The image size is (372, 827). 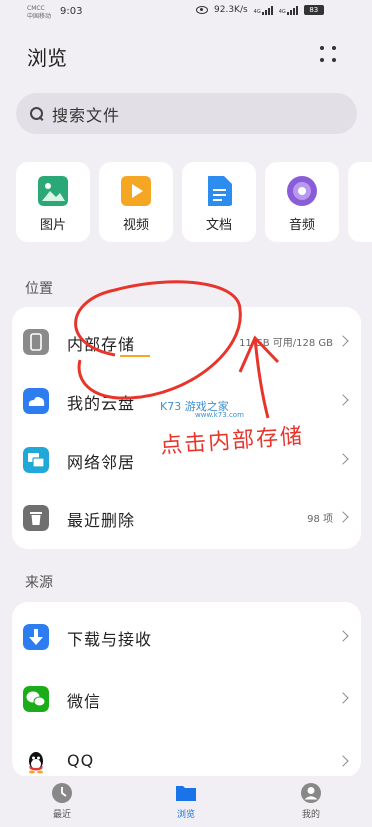 What do you see at coordinates (186, 55) in the screenshot?
I see `header: 浏览` at bounding box center [186, 55].